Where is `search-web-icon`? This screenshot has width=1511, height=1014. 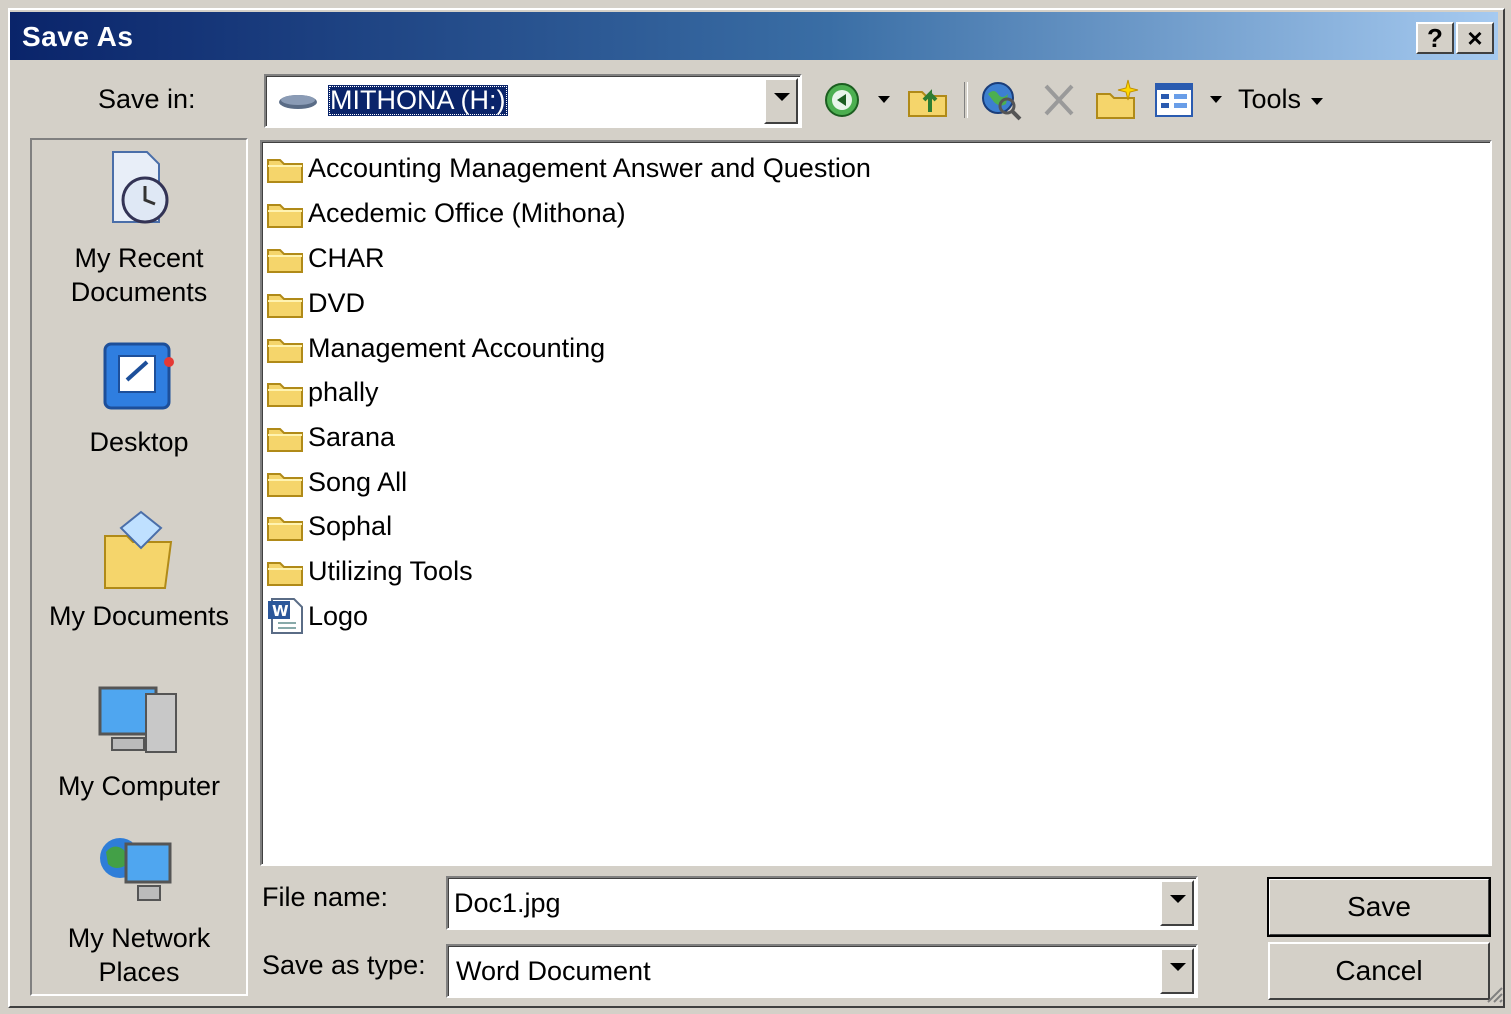 search-web-icon is located at coordinates (1002, 101).